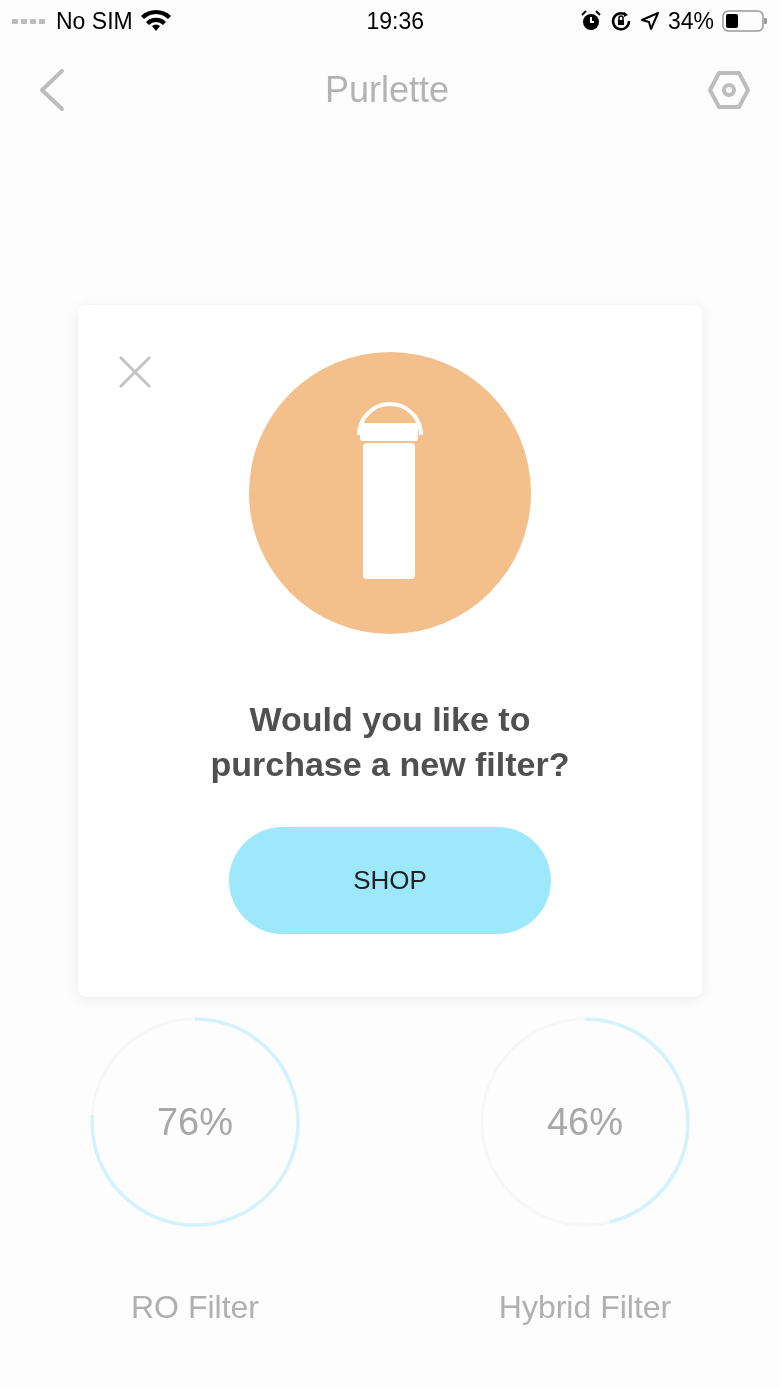 The width and height of the screenshot is (780, 1387). Describe the element at coordinates (155, 21) in the screenshot. I see `wifi-icon` at that location.